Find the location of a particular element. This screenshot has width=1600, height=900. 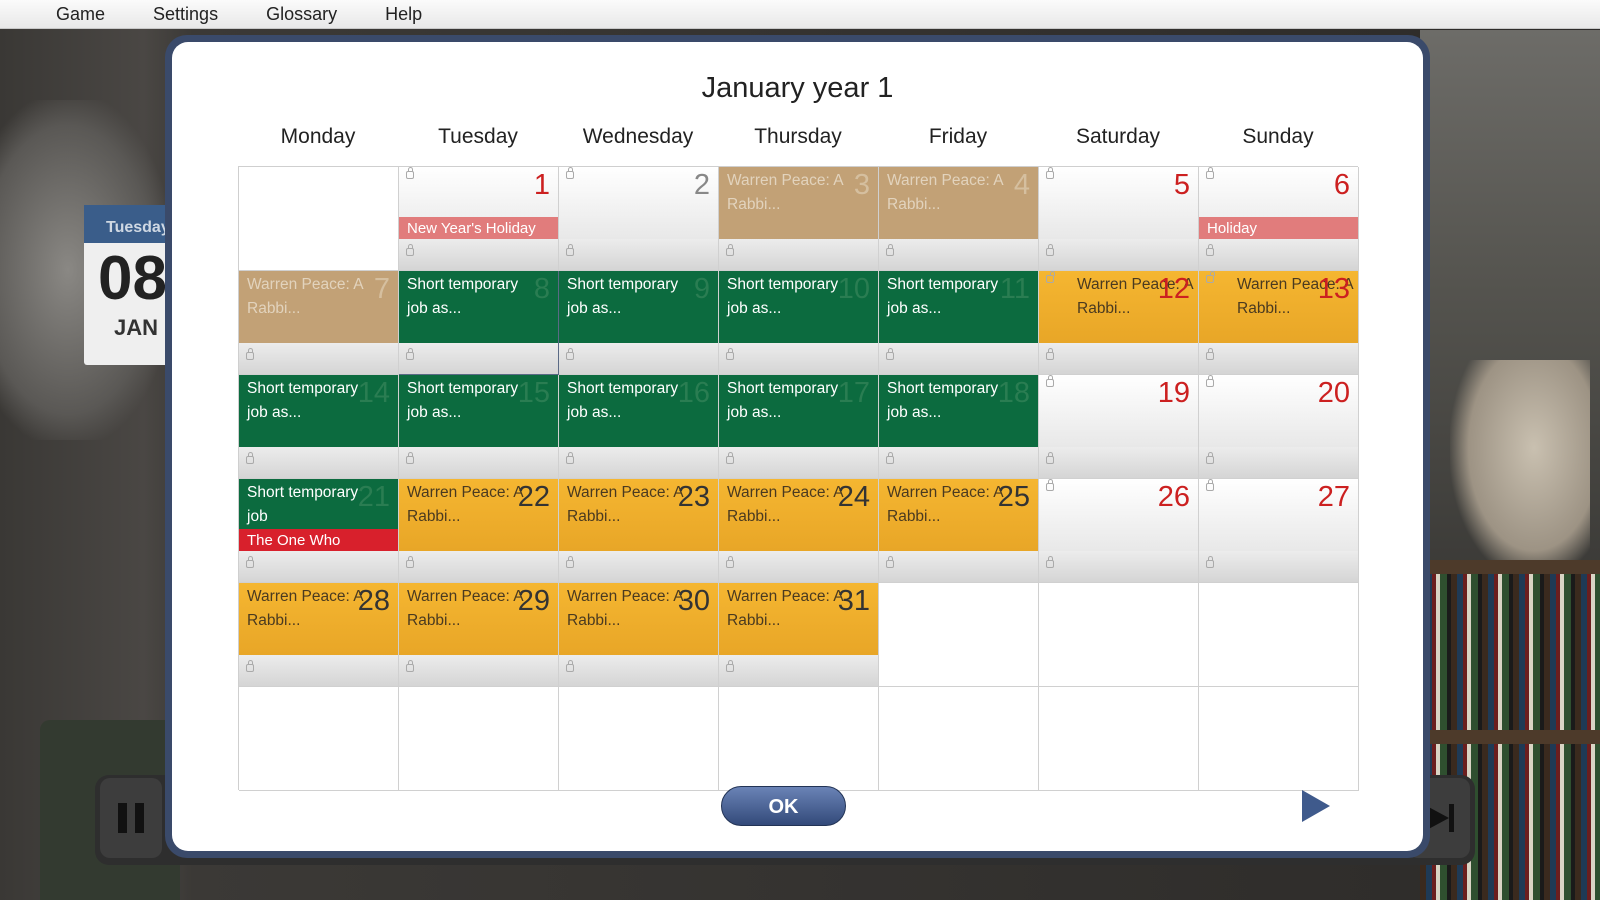

day-slot: Short temporary job 21 The One Who is located at coordinates (318, 515).